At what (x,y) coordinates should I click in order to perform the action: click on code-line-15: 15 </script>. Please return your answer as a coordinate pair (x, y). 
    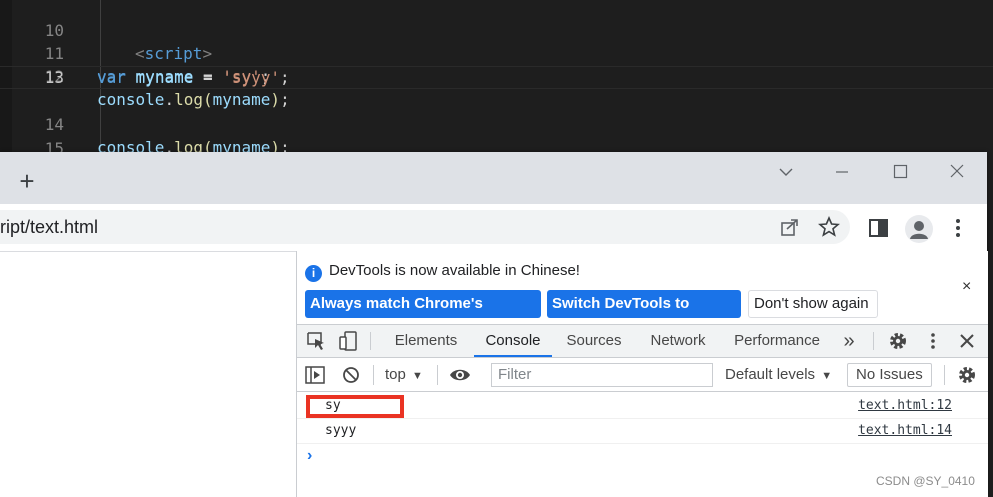
    Looking at the image, I should click on (496, 147).